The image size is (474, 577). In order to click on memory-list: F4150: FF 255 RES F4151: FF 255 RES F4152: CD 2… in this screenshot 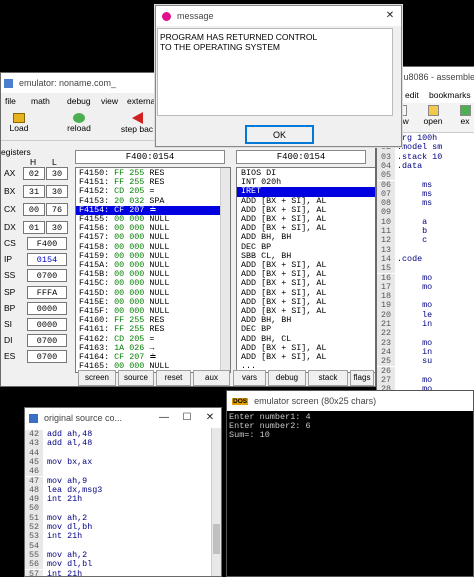, I will do `click(153, 270)`.